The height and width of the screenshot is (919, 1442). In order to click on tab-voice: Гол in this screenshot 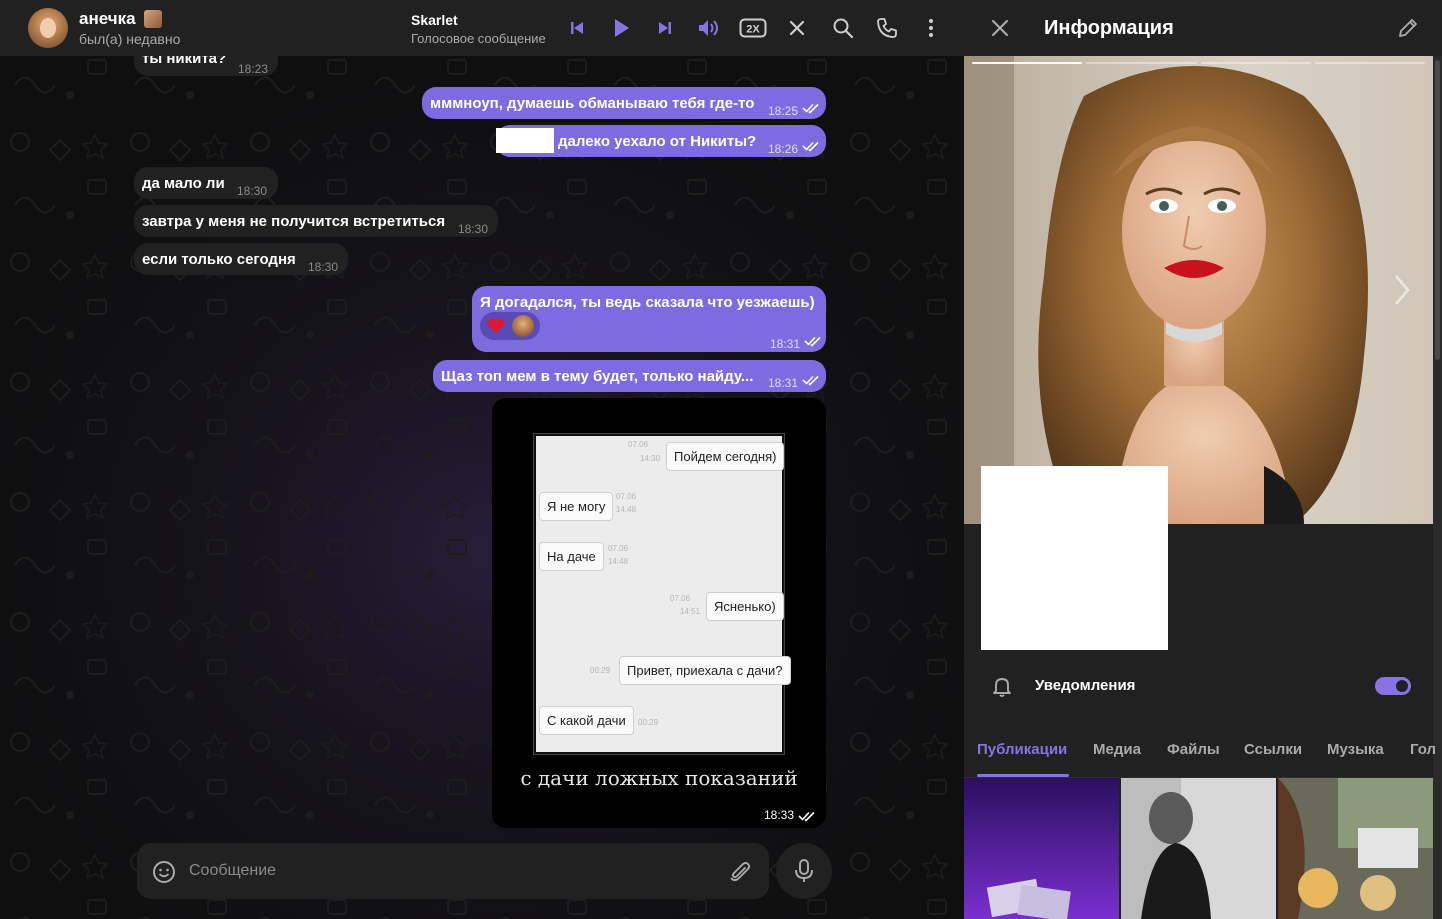, I will do `click(1423, 749)`.